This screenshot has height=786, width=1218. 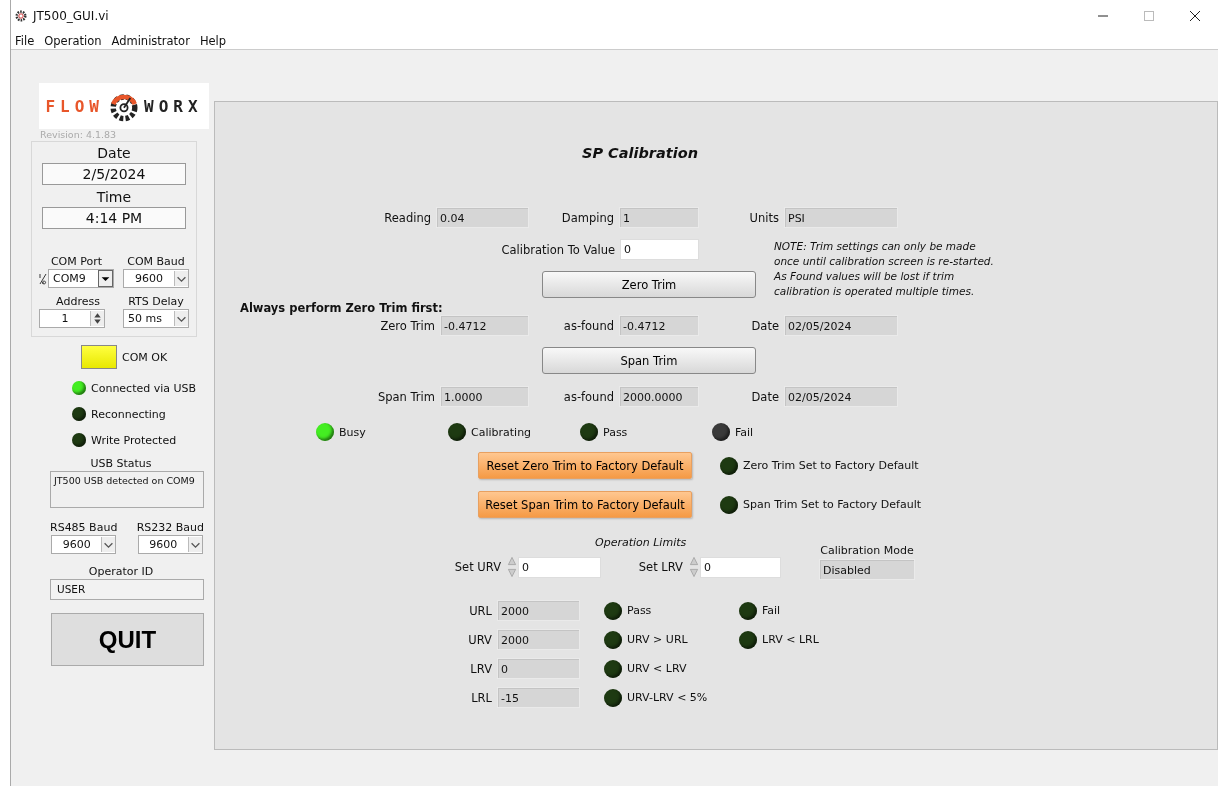 I want to click on zero-trim-label: Zero Trim, so click(x=407, y=325).